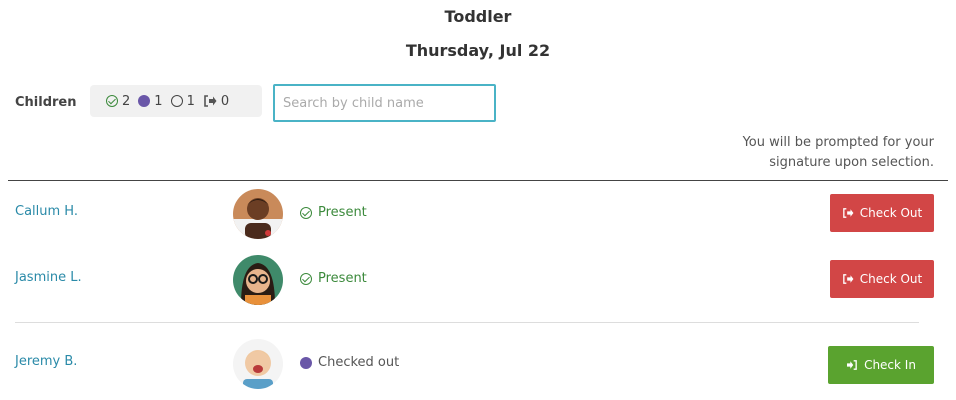 This screenshot has width=956, height=400. What do you see at coordinates (852, 365) in the screenshot?
I see `sign-in-icon` at bounding box center [852, 365].